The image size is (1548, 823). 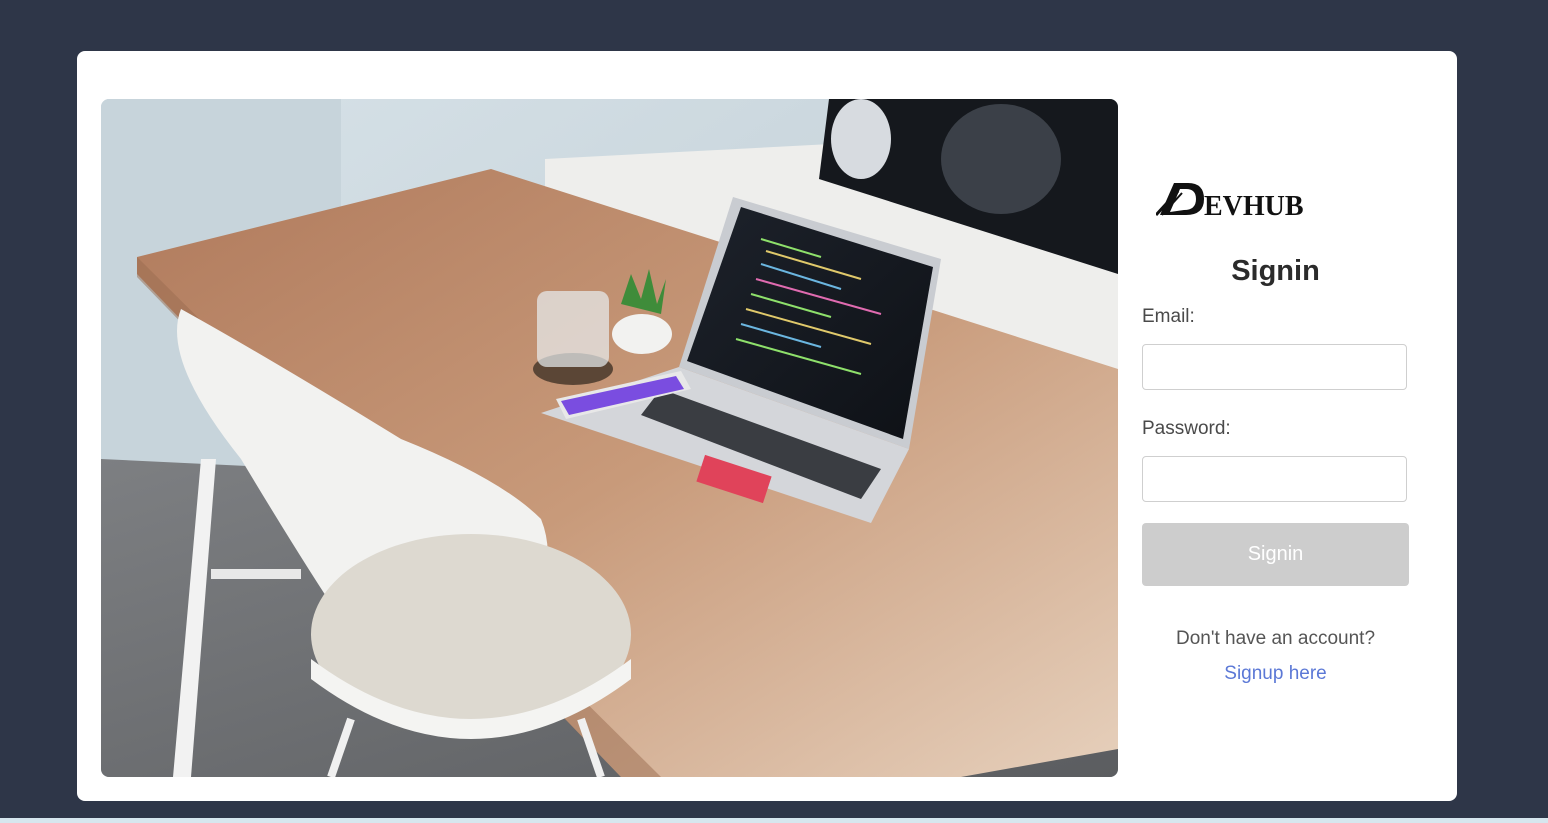 I want to click on page-title: Signin, so click(x=1275, y=271).